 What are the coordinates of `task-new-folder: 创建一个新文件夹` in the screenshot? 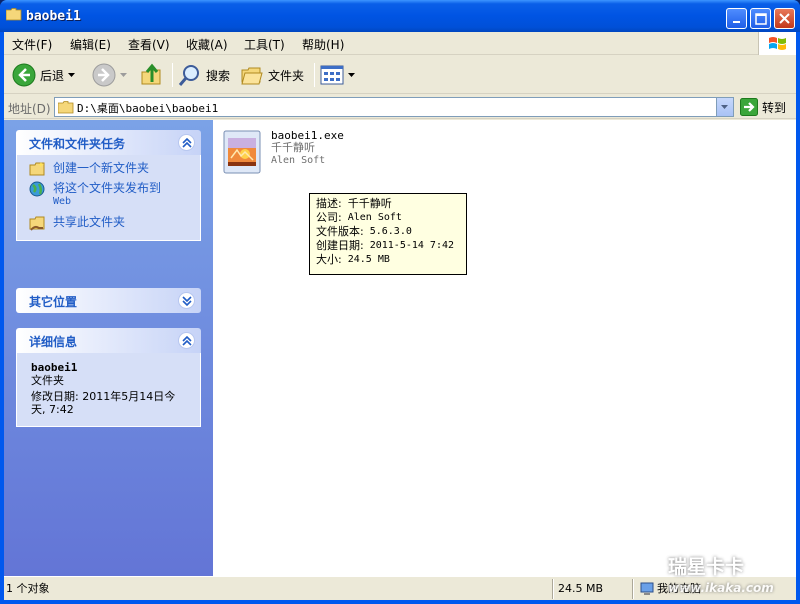 It's located at (108, 168).